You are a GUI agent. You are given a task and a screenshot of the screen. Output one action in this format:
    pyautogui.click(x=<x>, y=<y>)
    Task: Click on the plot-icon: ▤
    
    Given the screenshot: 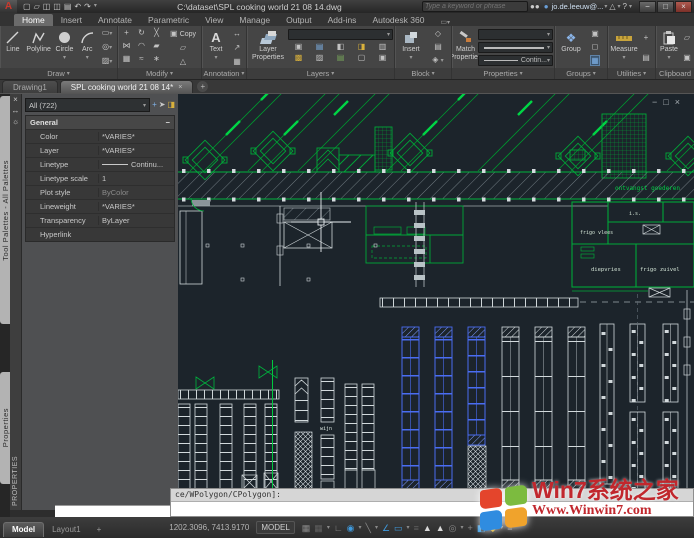 What is the action you would take?
    pyautogui.click(x=68, y=6)
    